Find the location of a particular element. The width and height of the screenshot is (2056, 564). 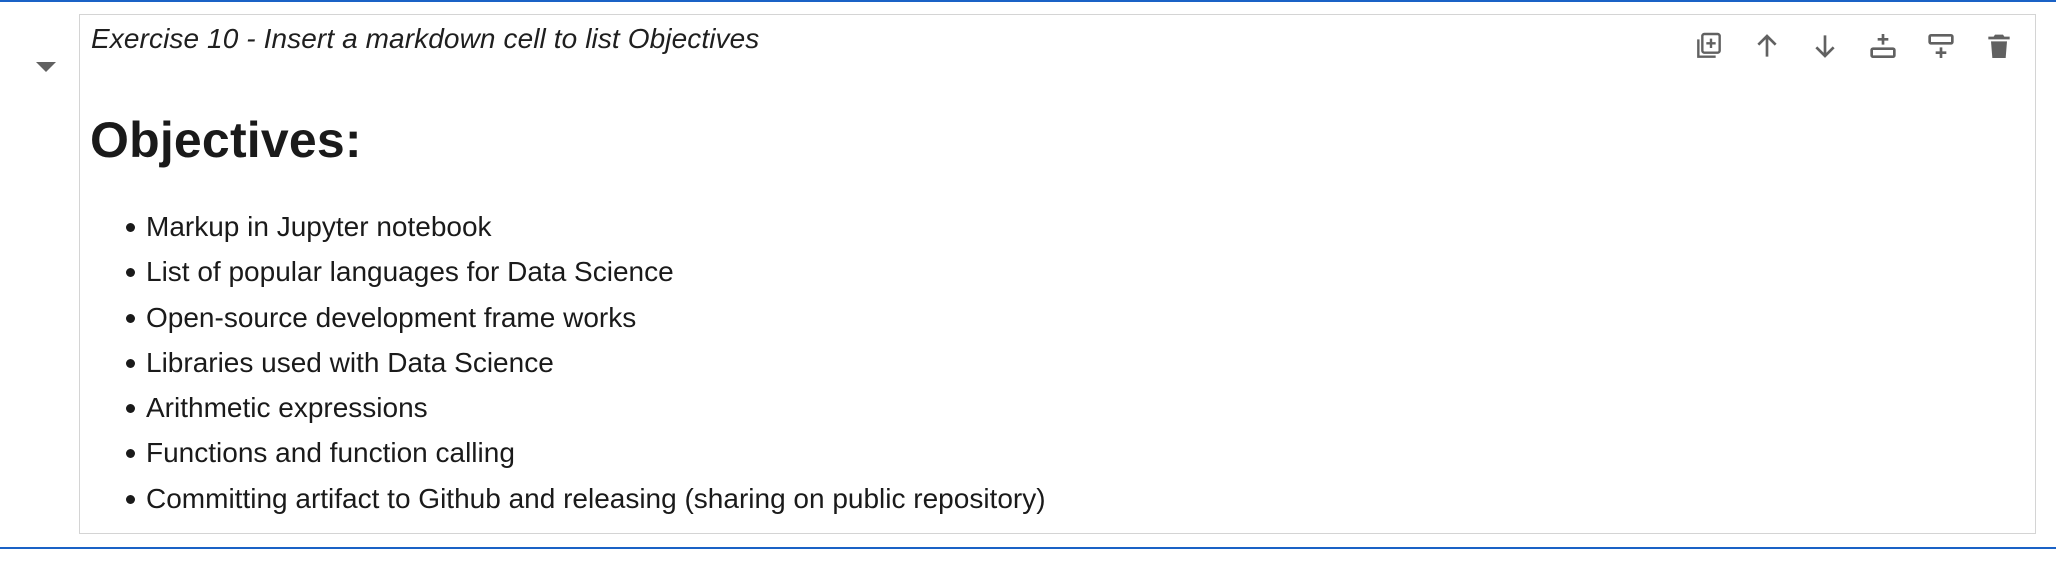

collapse-cell-button is located at coordinates (46, 67).